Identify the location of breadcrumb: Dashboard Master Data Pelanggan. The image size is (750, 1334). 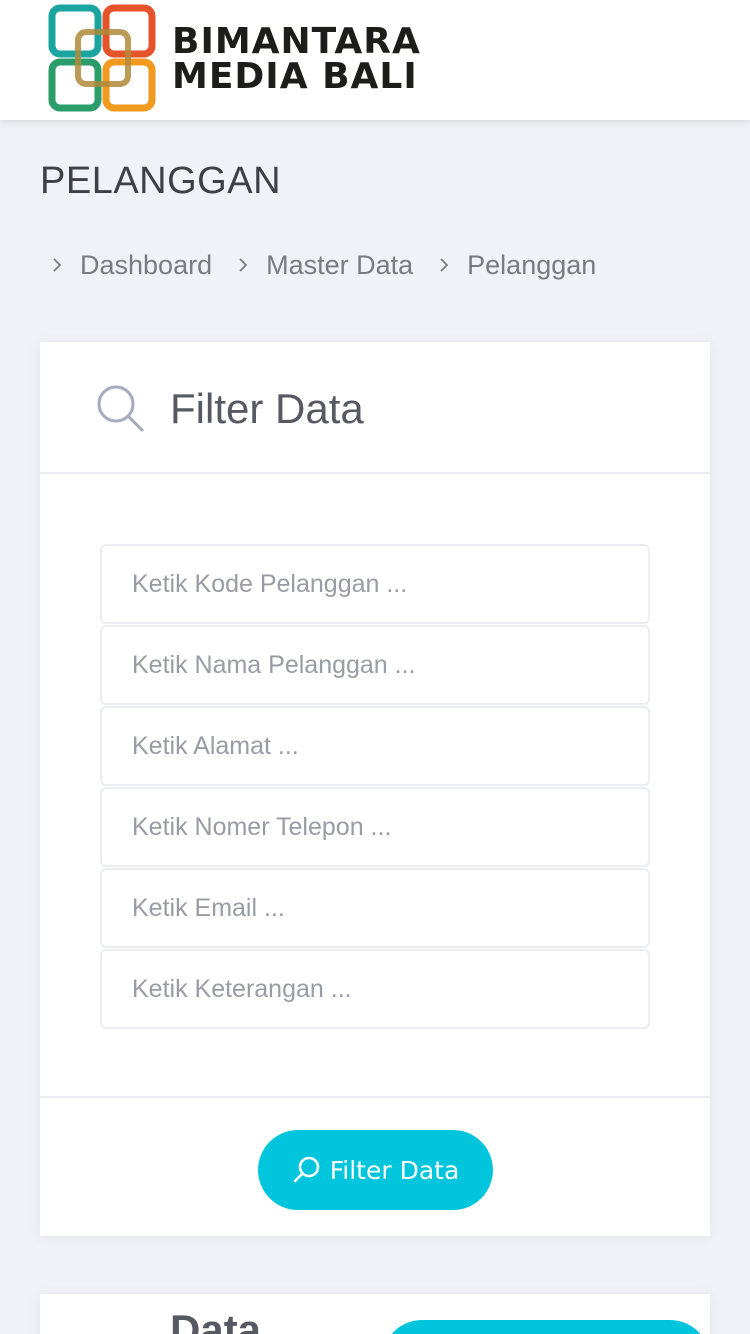
(333, 265).